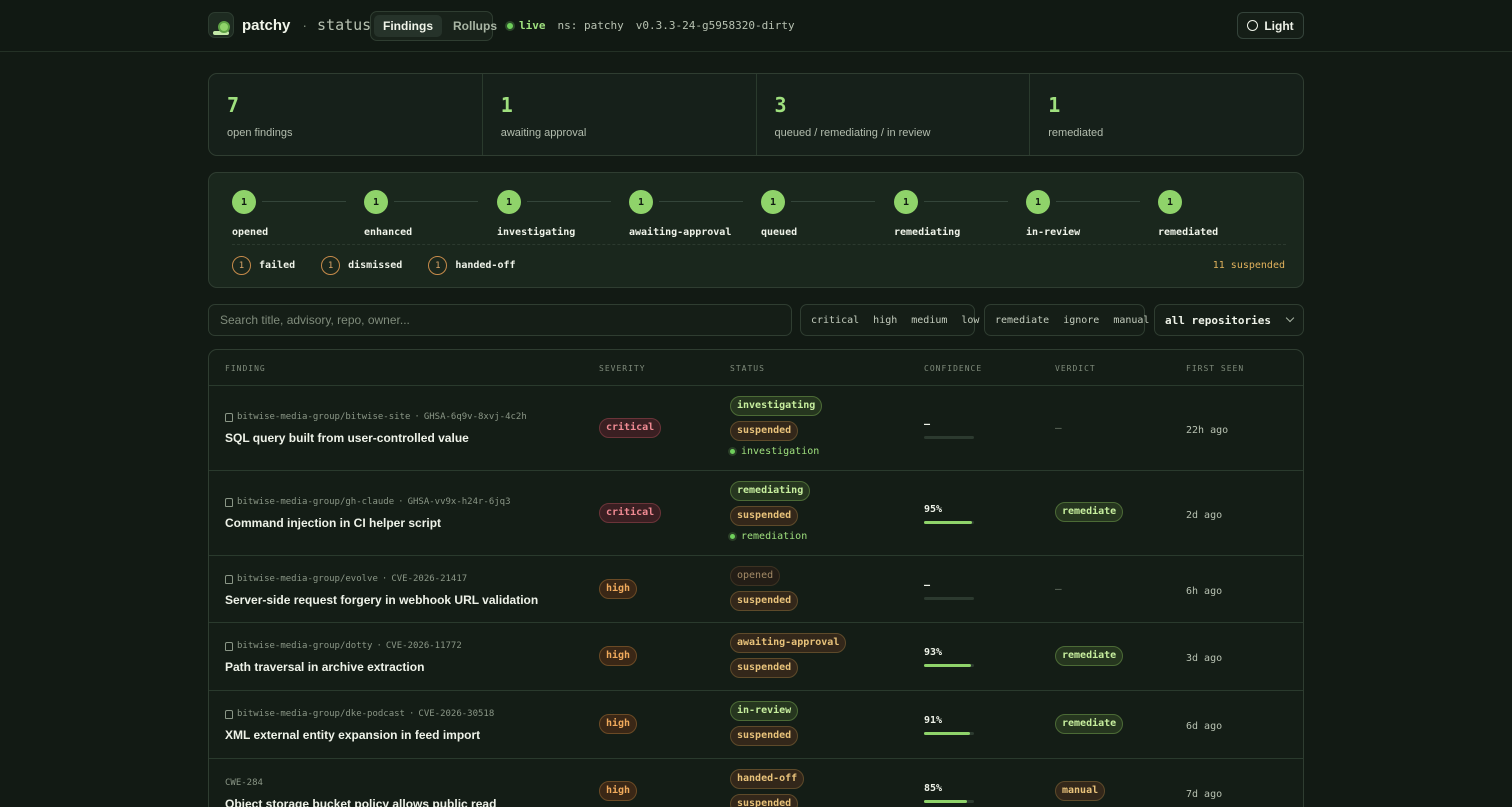 This screenshot has width=1512, height=807. Describe the element at coordinates (1249, 265) in the screenshot. I see `suspended-count: 11 suspended` at that location.